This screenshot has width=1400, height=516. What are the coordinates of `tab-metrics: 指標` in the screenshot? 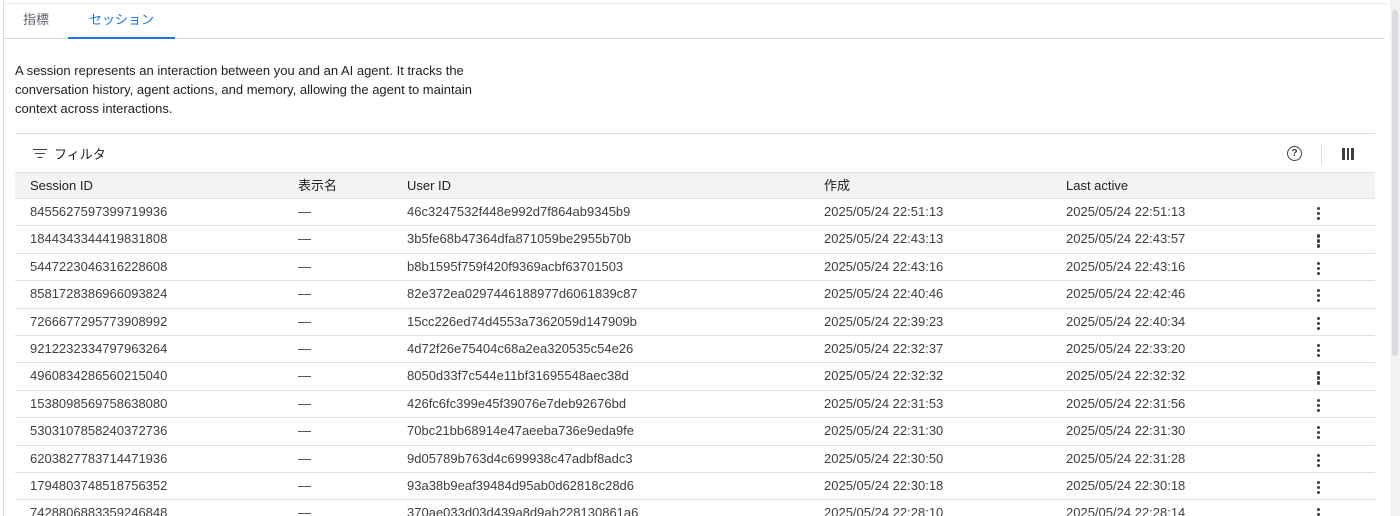 It's located at (36, 21).